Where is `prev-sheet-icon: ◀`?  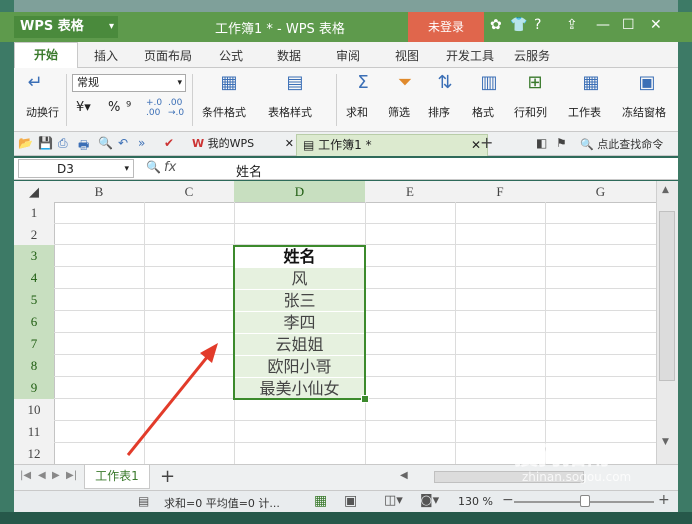
prev-sheet-icon: ◀ is located at coordinates (42, 475).